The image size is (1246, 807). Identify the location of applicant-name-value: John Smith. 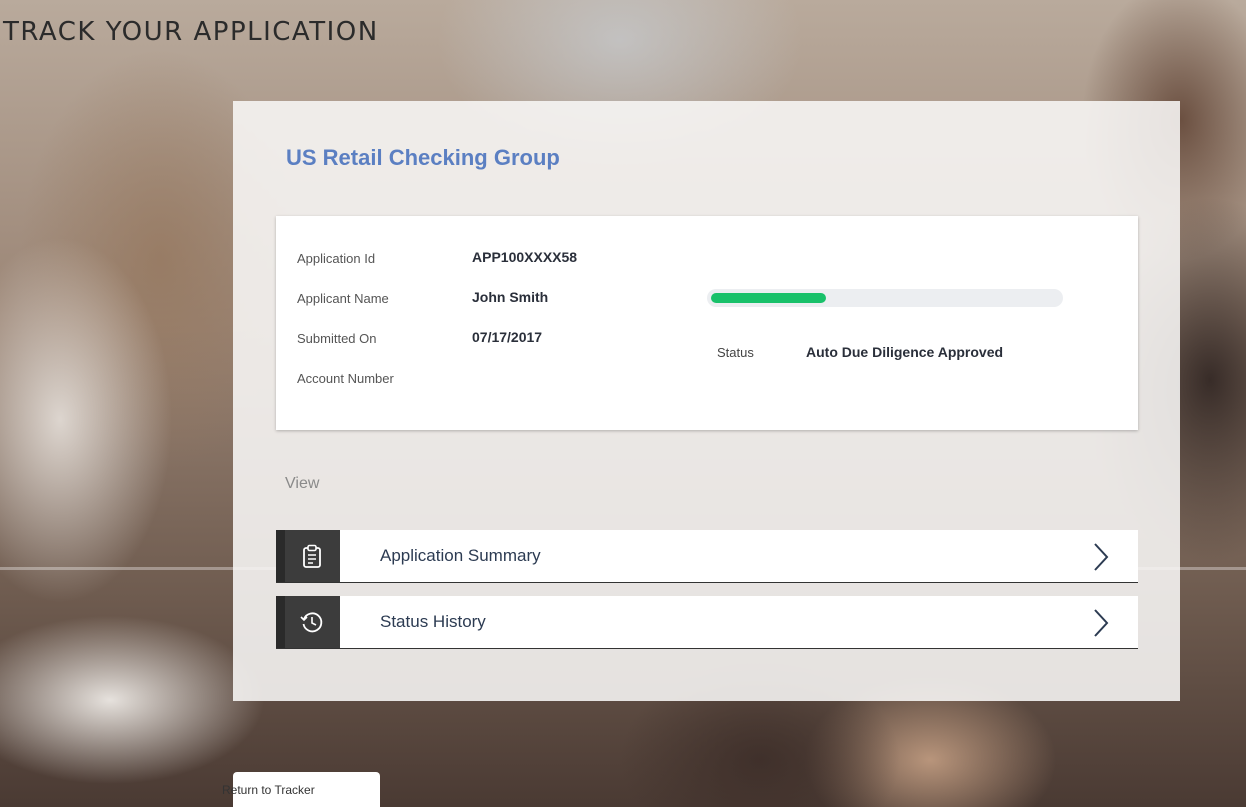
(510, 297).